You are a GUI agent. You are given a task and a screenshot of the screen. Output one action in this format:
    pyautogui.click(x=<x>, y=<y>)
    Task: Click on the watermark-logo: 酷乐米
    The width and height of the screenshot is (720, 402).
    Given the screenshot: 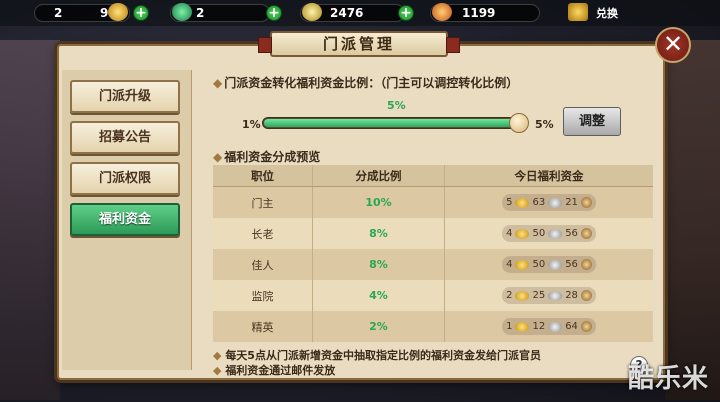 What is the action you would take?
    pyautogui.click(x=669, y=379)
    